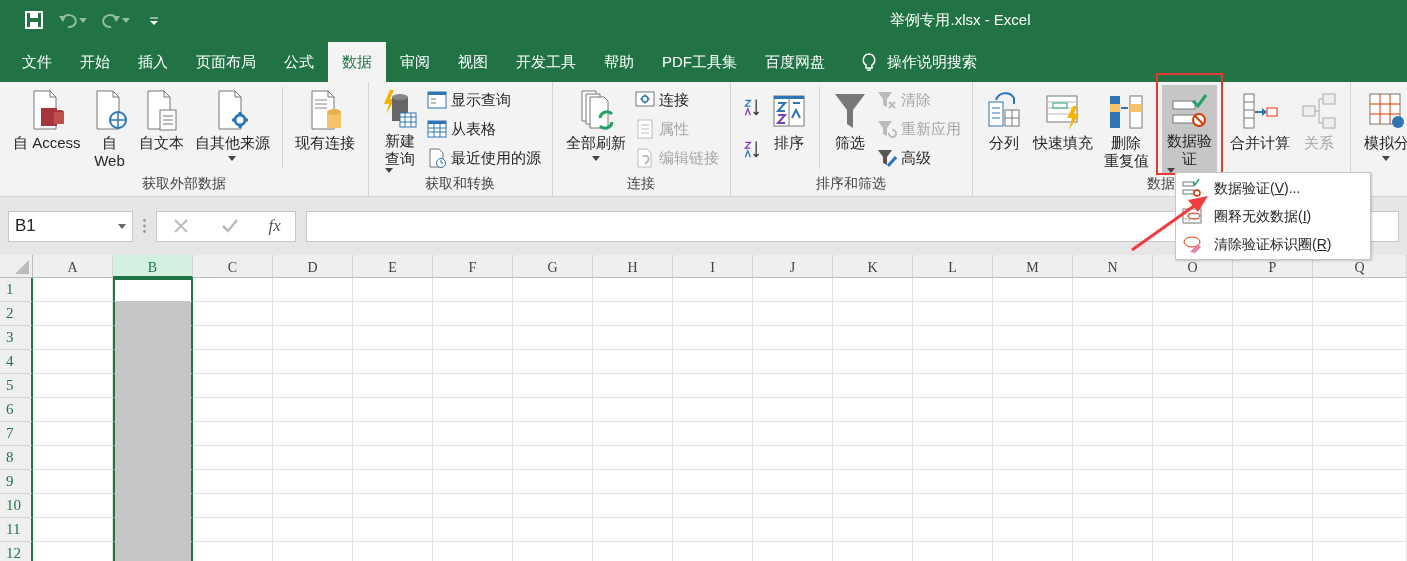  I want to click on row-header: 3, so click(16, 338).